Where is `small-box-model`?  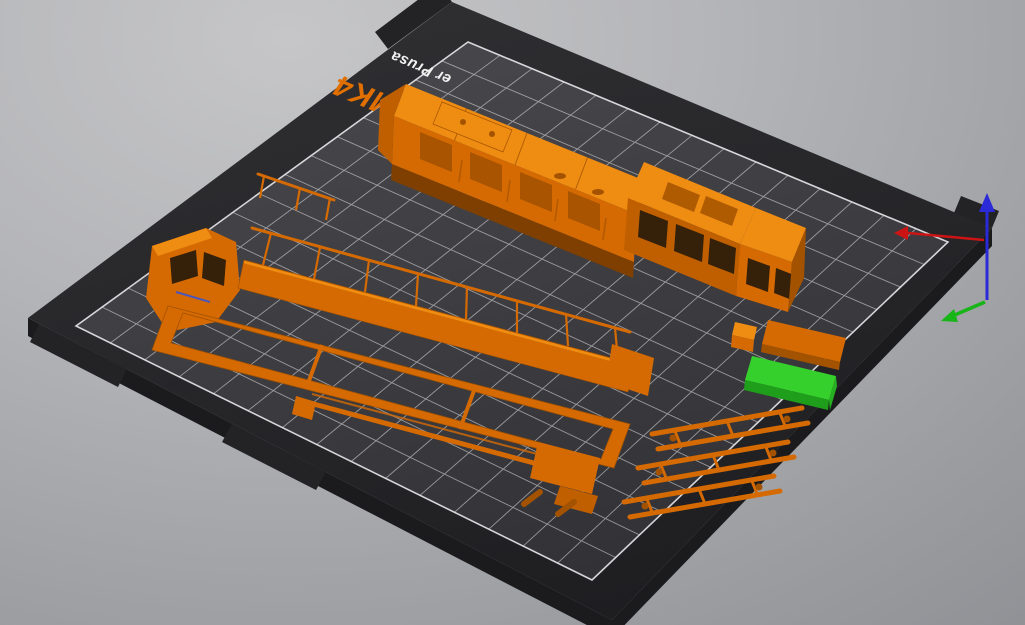 small-box-model is located at coordinates (744, 337).